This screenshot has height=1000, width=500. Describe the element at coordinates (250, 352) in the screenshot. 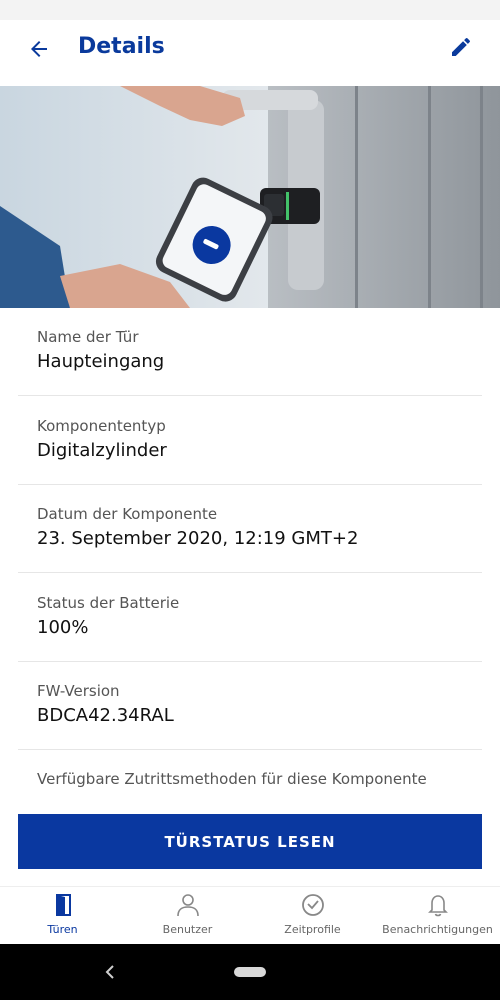

I see `field-door-name: Name der Tür Haupteingang` at that location.